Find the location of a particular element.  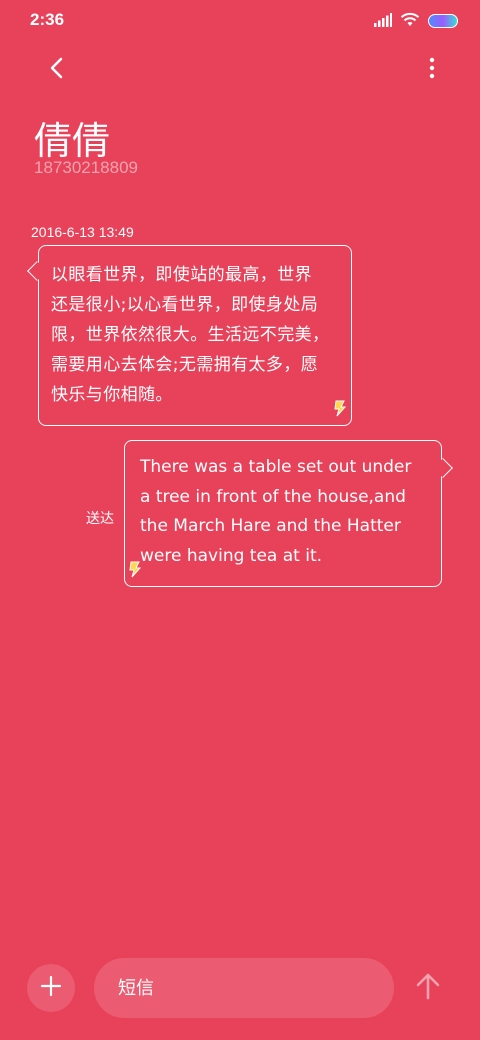

message-line: 快乐与你相随。 is located at coordinates (112, 395).